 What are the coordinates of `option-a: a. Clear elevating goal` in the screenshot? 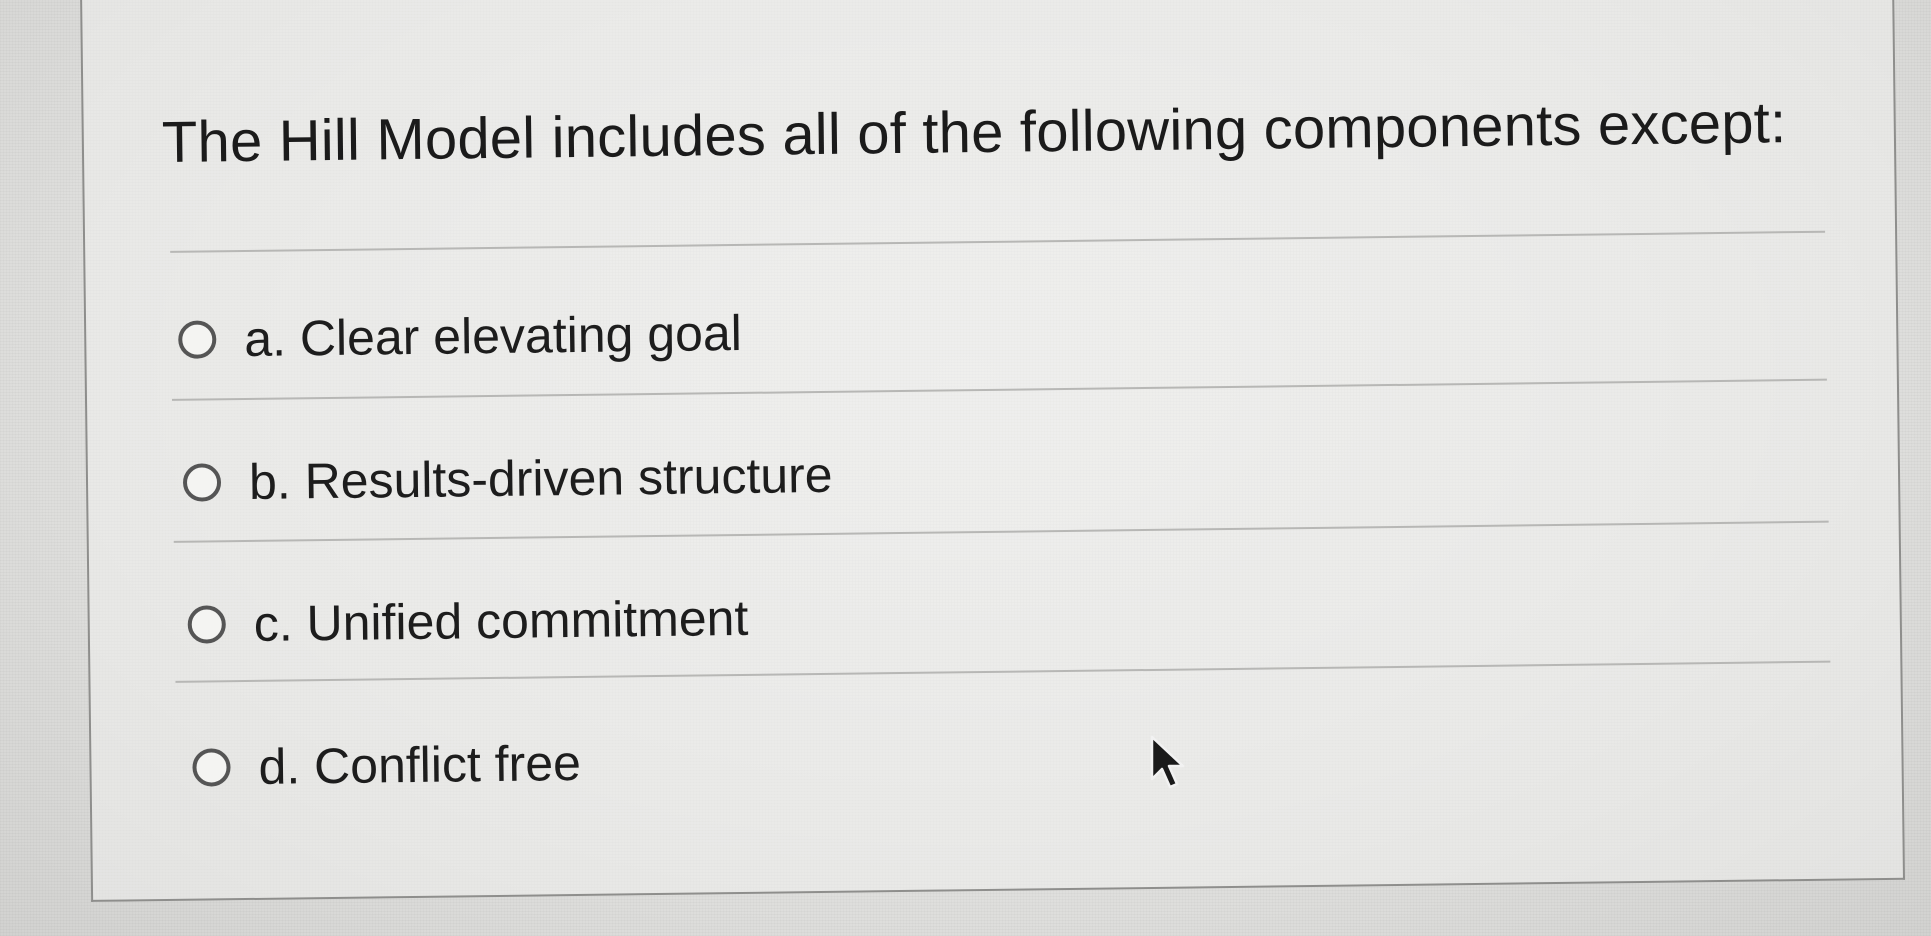 It's located at (460, 336).